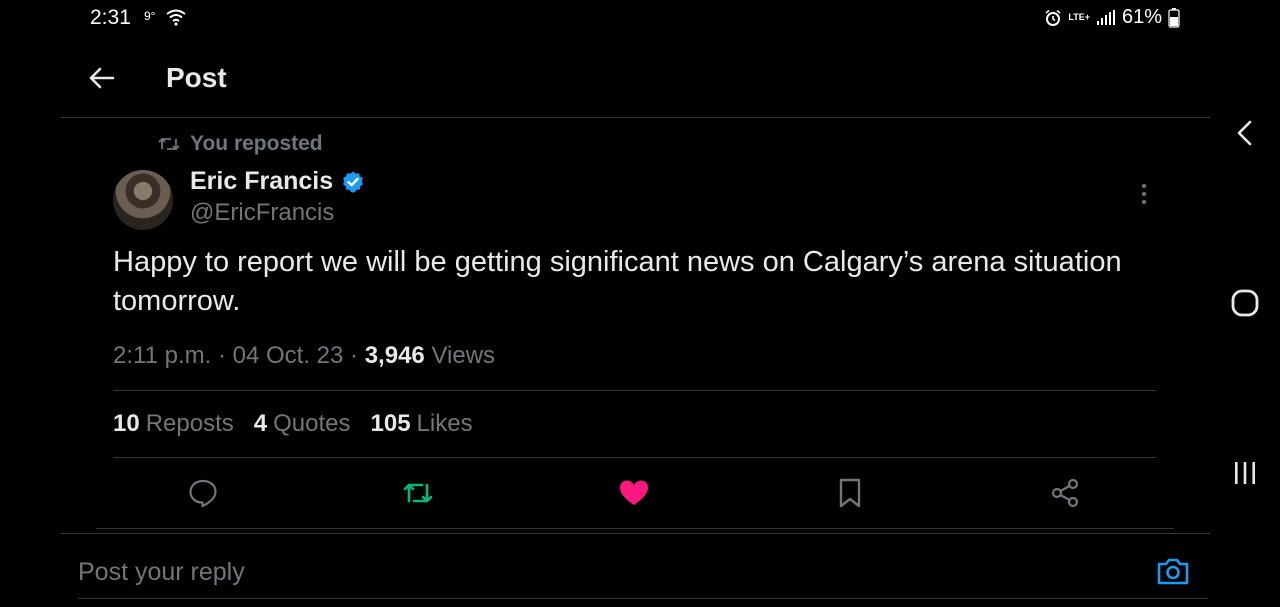 This screenshot has height=607, width=1280. Describe the element at coordinates (1065, 493) in the screenshot. I see `share-icon` at that location.